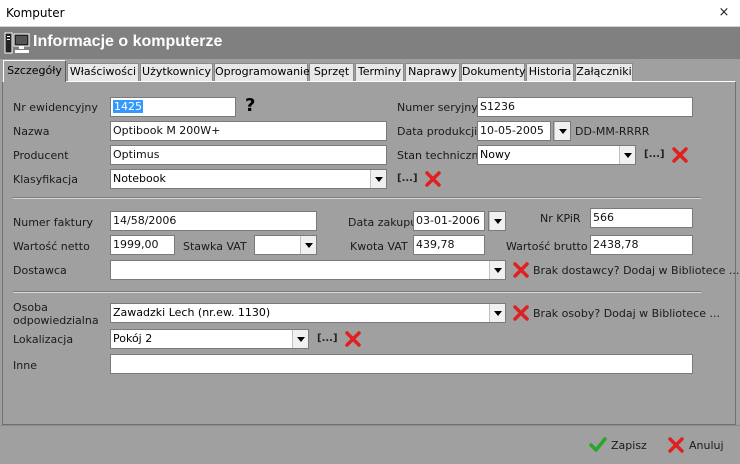 This screenshot has width=740, height=464. What do you see at coordinates (556, 155) in the screenshot?
I see `stan-techniczny-select: Nowy` at bounding box center [556, 155].